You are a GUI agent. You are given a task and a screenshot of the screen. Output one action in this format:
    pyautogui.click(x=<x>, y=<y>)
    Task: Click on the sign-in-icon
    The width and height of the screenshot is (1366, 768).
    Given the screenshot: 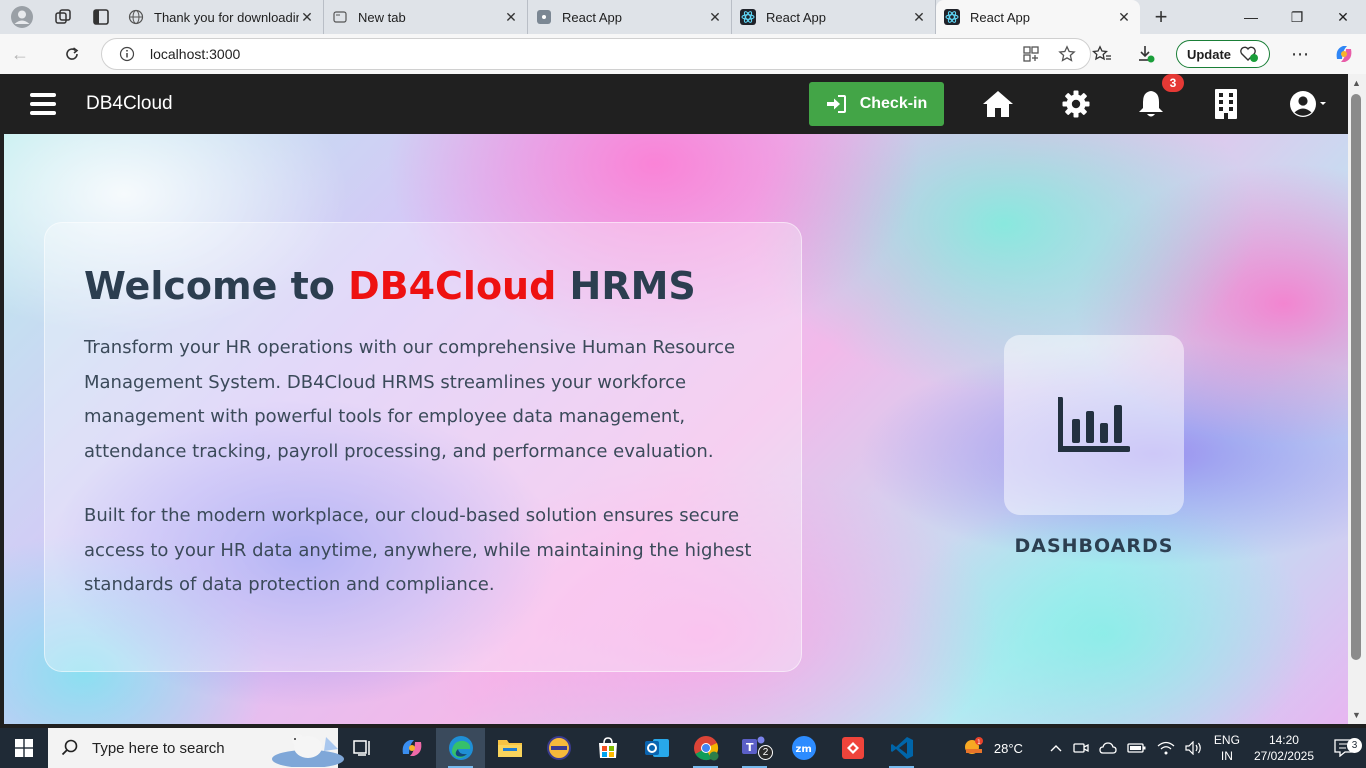 What is the action you would take?
    pyautogui.click(x=836, y=104)
    